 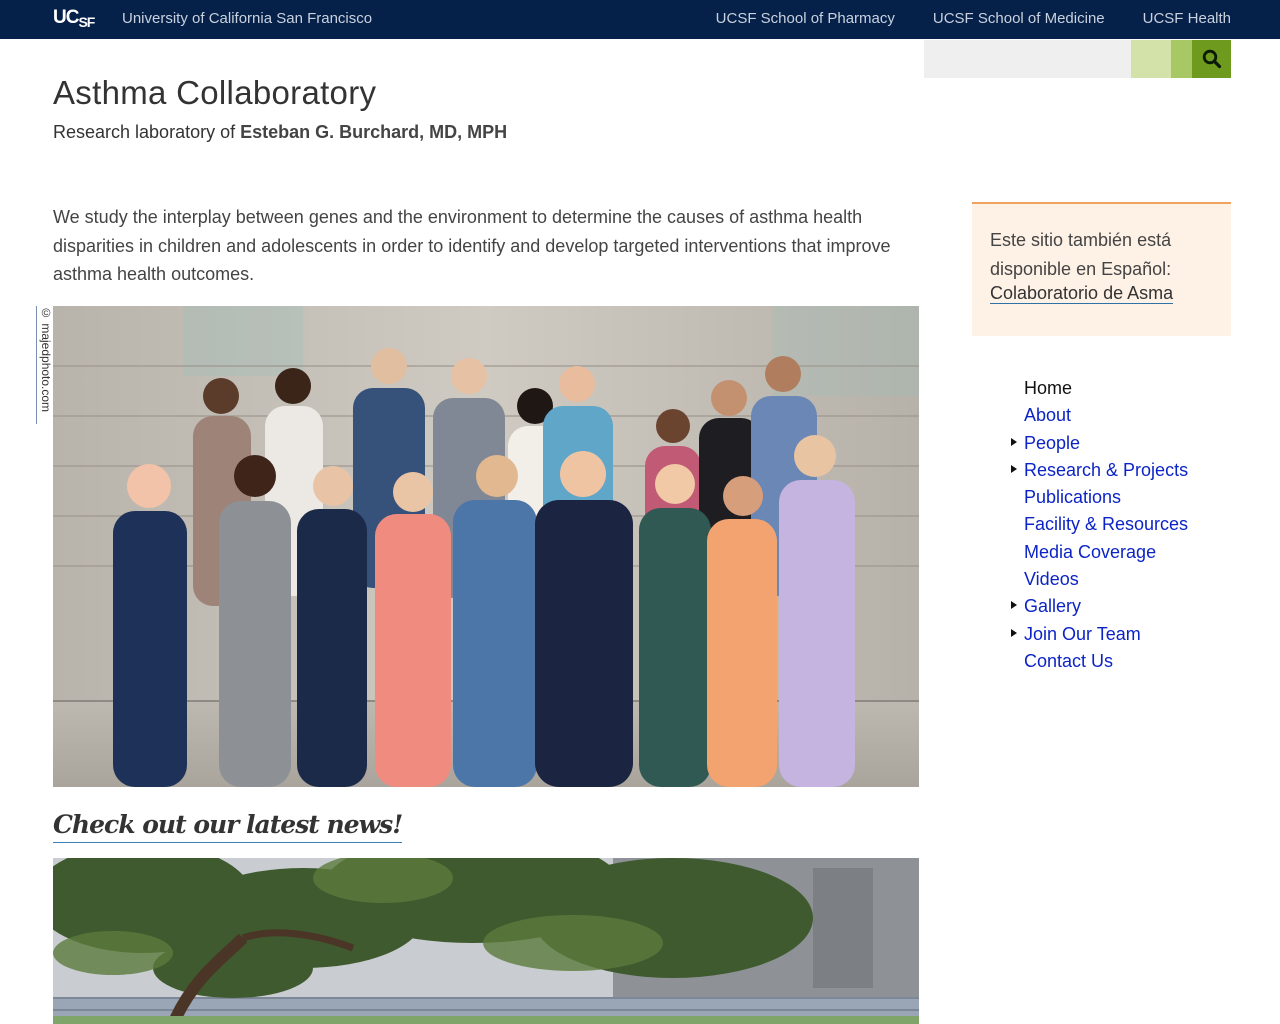 I want to click on nav-label-contact-us: Contact Us, so click(x=1068, y=661).